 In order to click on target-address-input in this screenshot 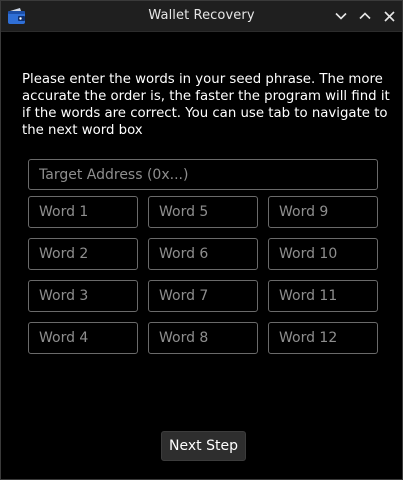, I will do `click(203, 174)`.